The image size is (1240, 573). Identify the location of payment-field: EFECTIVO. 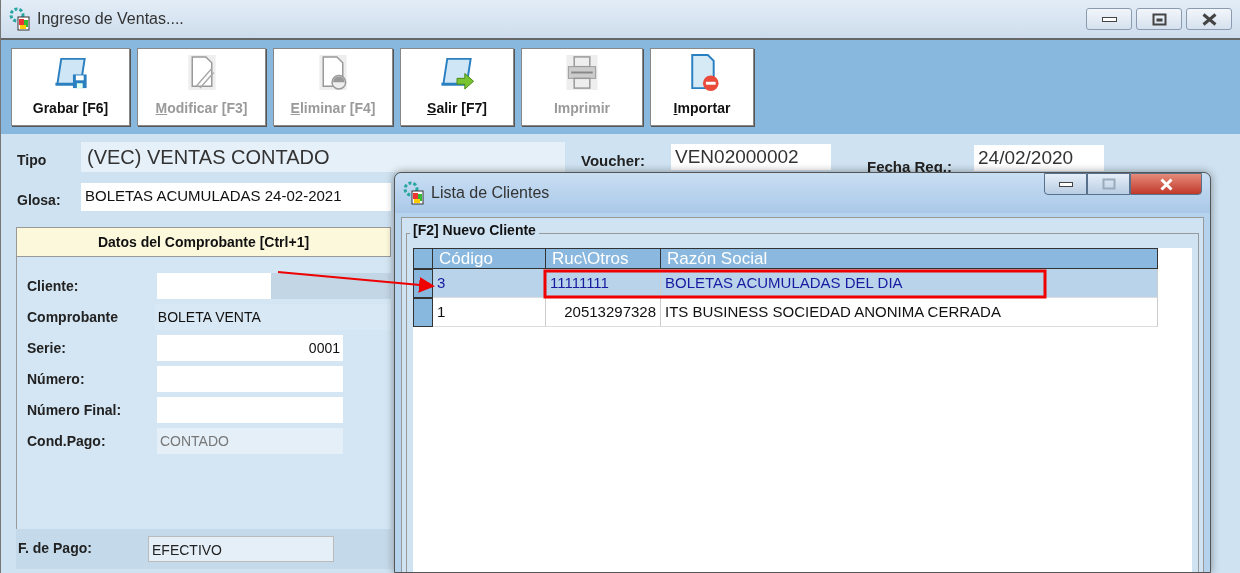
(241, 548).